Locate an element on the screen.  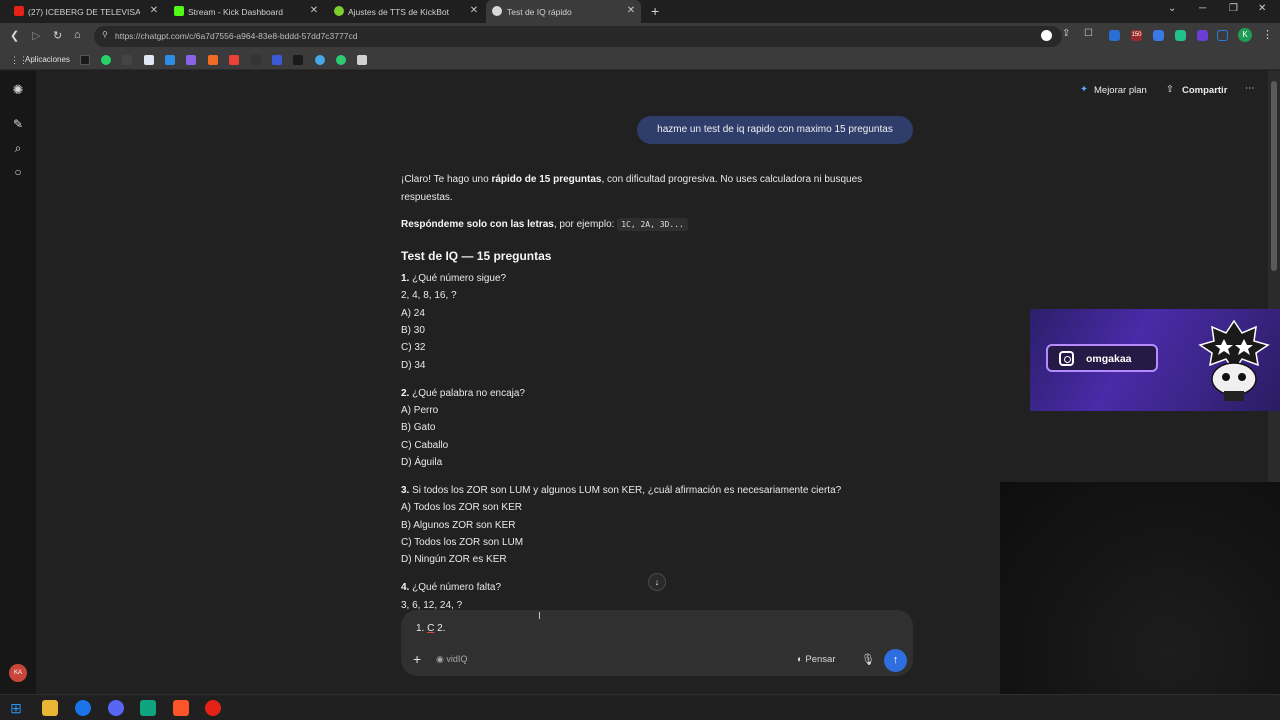
bookmark-apps: Aplicaciones is located at coordinates (47, 59).